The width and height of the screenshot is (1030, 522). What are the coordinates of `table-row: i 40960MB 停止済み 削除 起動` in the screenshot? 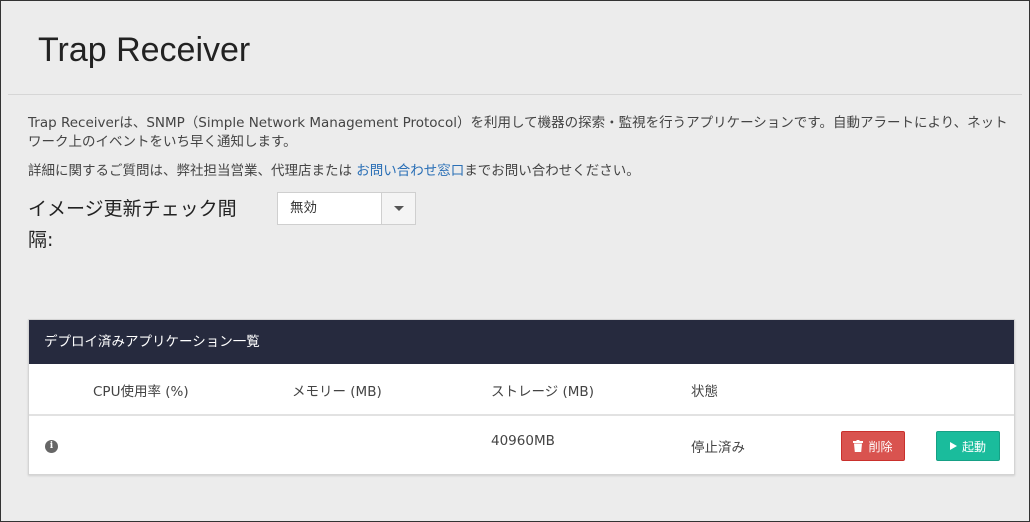 It's located at (521, 445).